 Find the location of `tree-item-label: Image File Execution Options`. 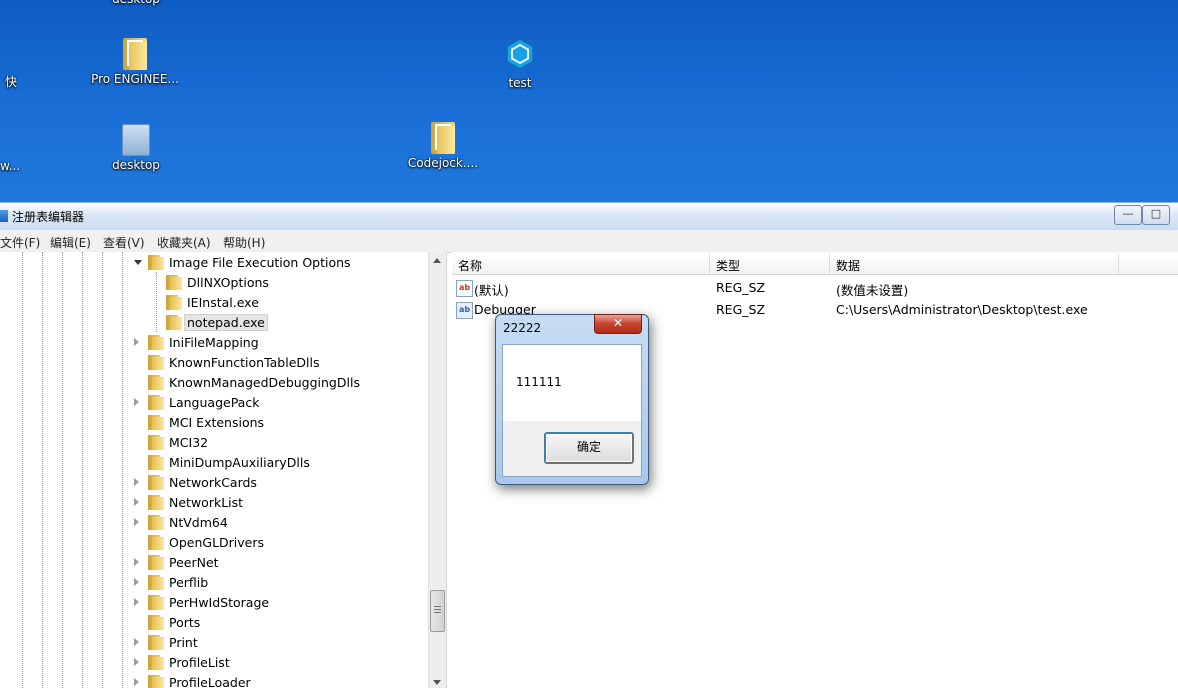

tree-item-label: Image File Execution Options is located at coordinates (260, 262).